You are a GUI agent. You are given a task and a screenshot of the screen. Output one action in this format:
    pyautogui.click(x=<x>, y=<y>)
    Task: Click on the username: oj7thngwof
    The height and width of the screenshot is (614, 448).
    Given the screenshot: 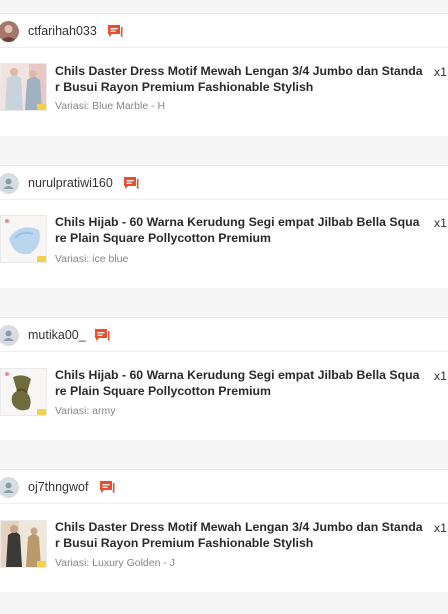 What is the action you would take?
    pyautogui.click(x=58, y=487)
    